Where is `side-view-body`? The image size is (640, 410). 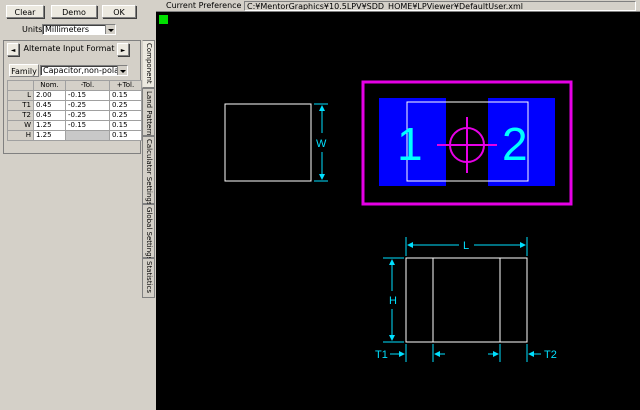
side-view-body is located at coordinates (466, 300).